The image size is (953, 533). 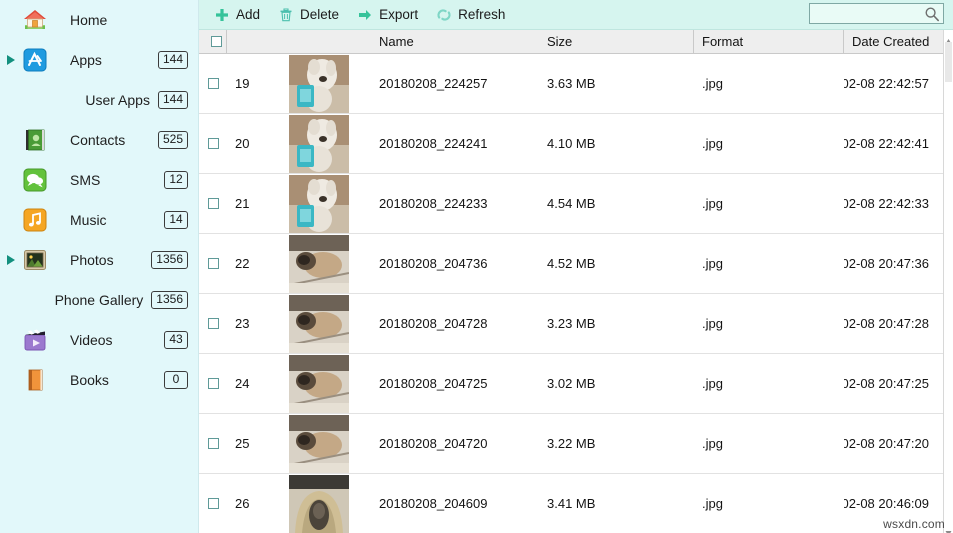 I want to click on row-index: 21, so click(x=242, y=203).